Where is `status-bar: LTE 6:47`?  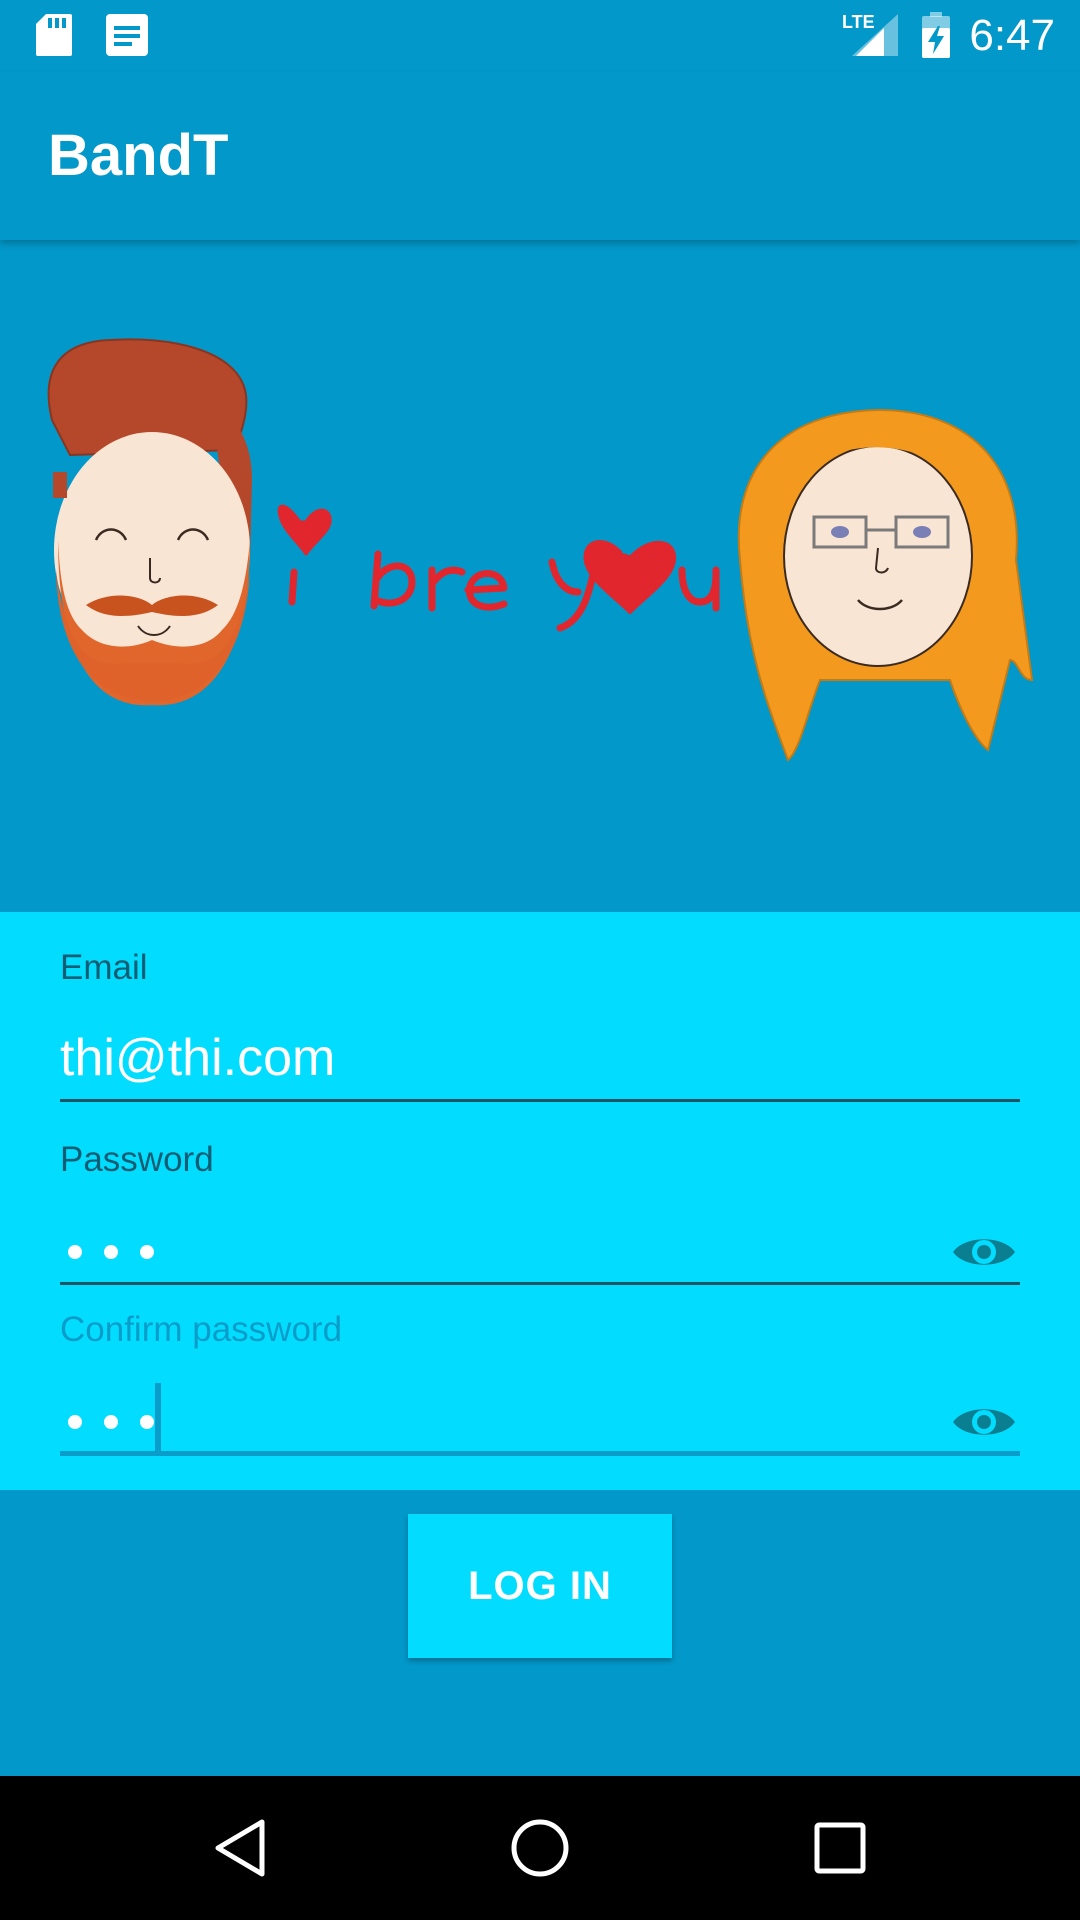 status-bar: LTE 6:47 is located at coordinates (540, 36).